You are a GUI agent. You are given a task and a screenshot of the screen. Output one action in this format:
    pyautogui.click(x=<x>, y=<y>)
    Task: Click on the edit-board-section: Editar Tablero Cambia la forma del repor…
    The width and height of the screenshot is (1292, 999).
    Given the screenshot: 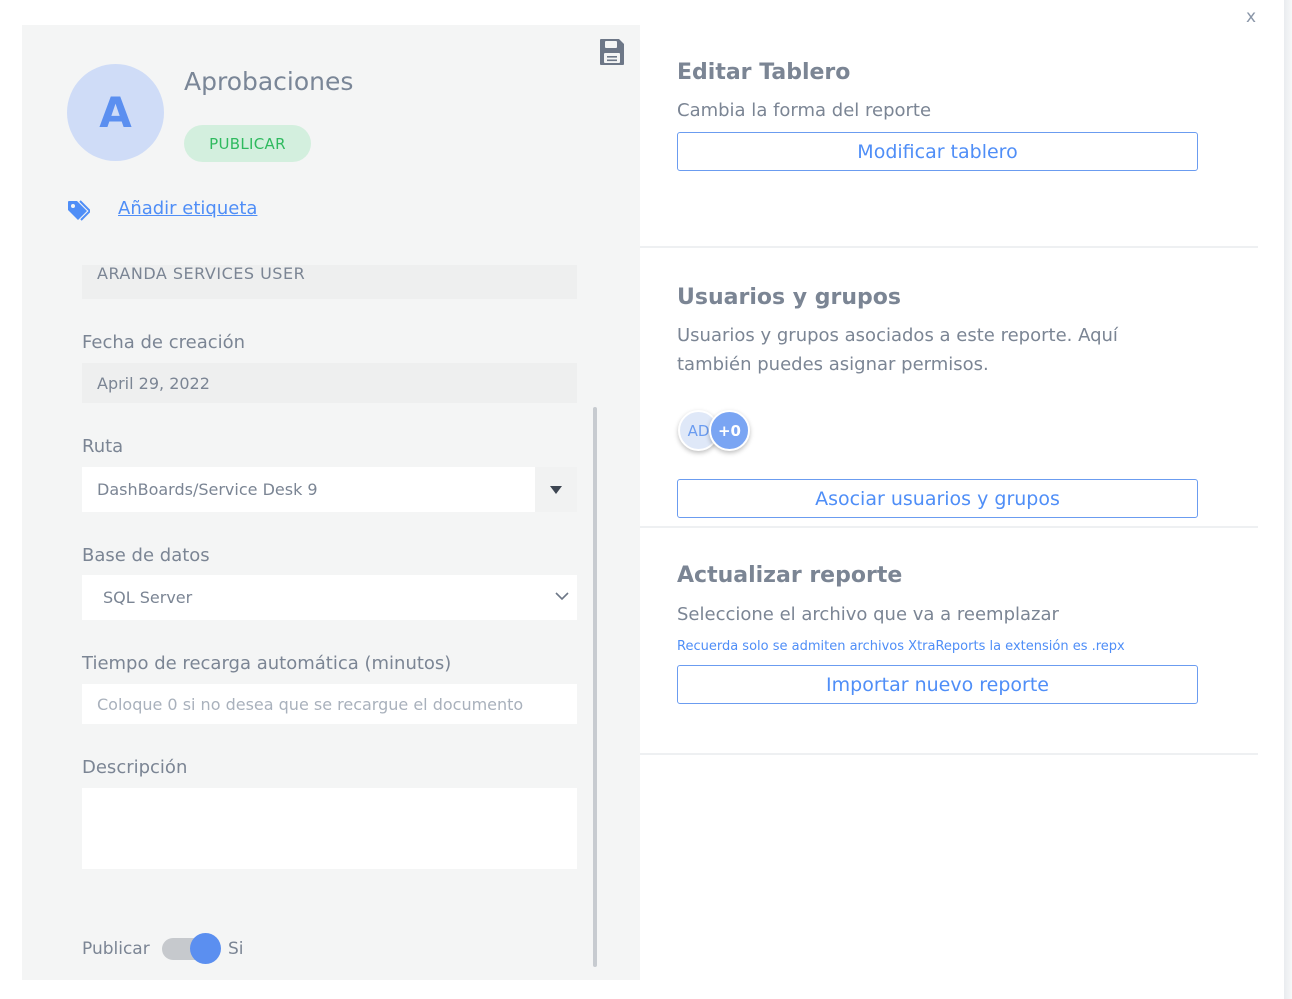 What is the action you would take?
    pyautogui.click(x=949, y=136)
    